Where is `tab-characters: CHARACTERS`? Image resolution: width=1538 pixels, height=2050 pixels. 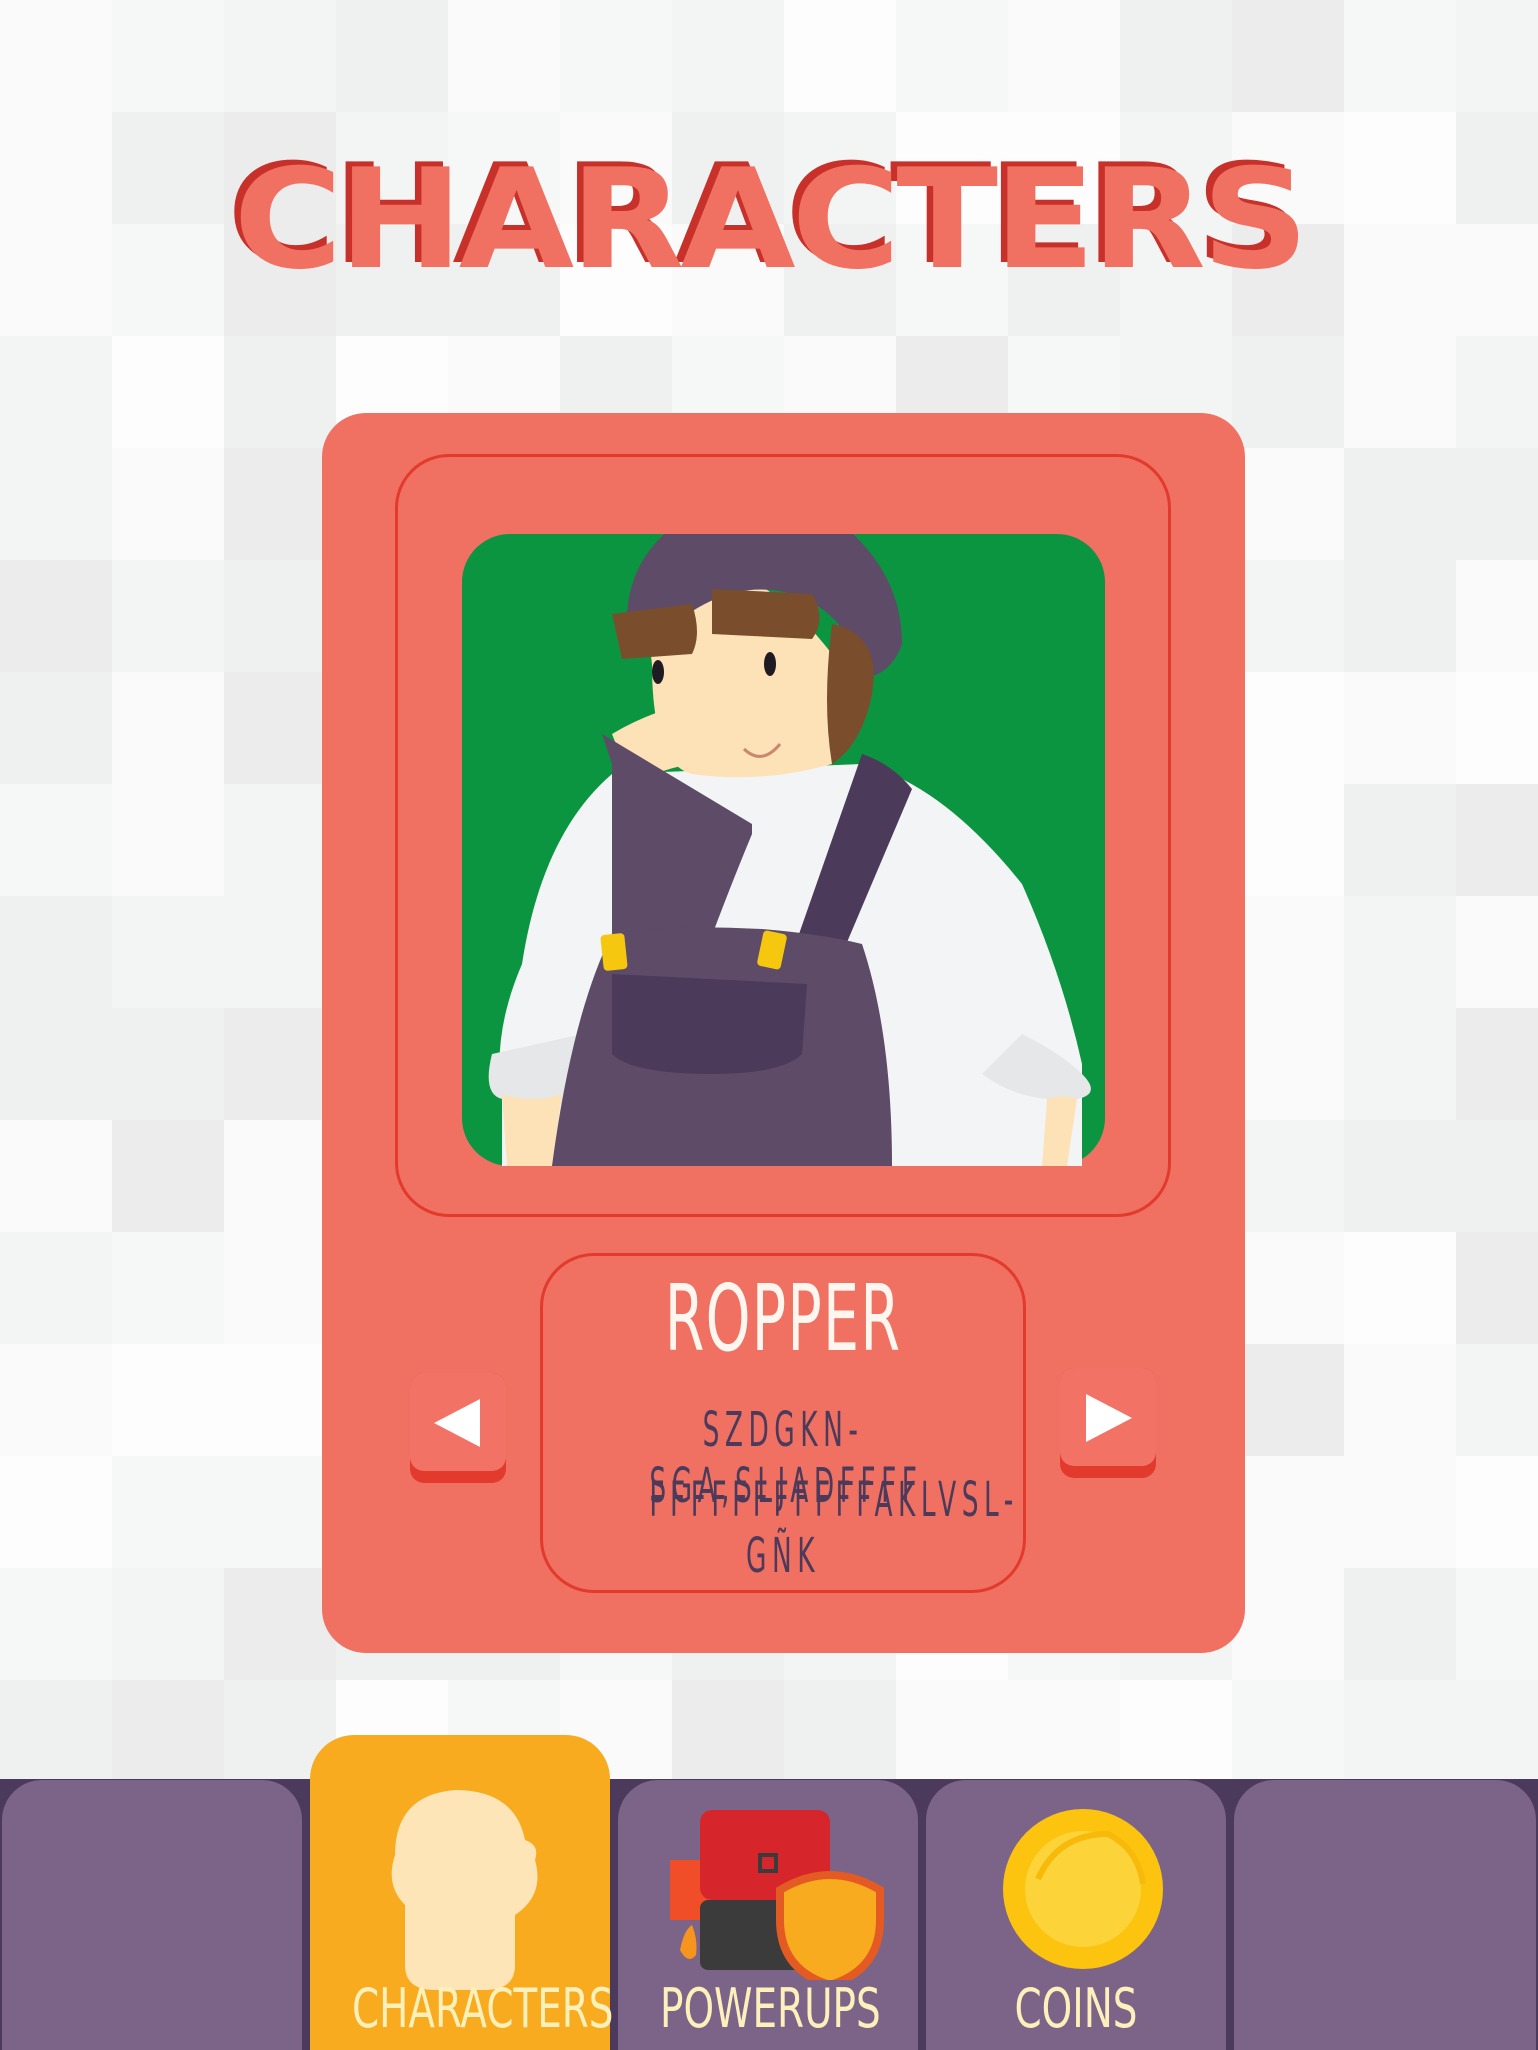
tab-characters: CHARACTERS is located at coordinates (461, 1892).